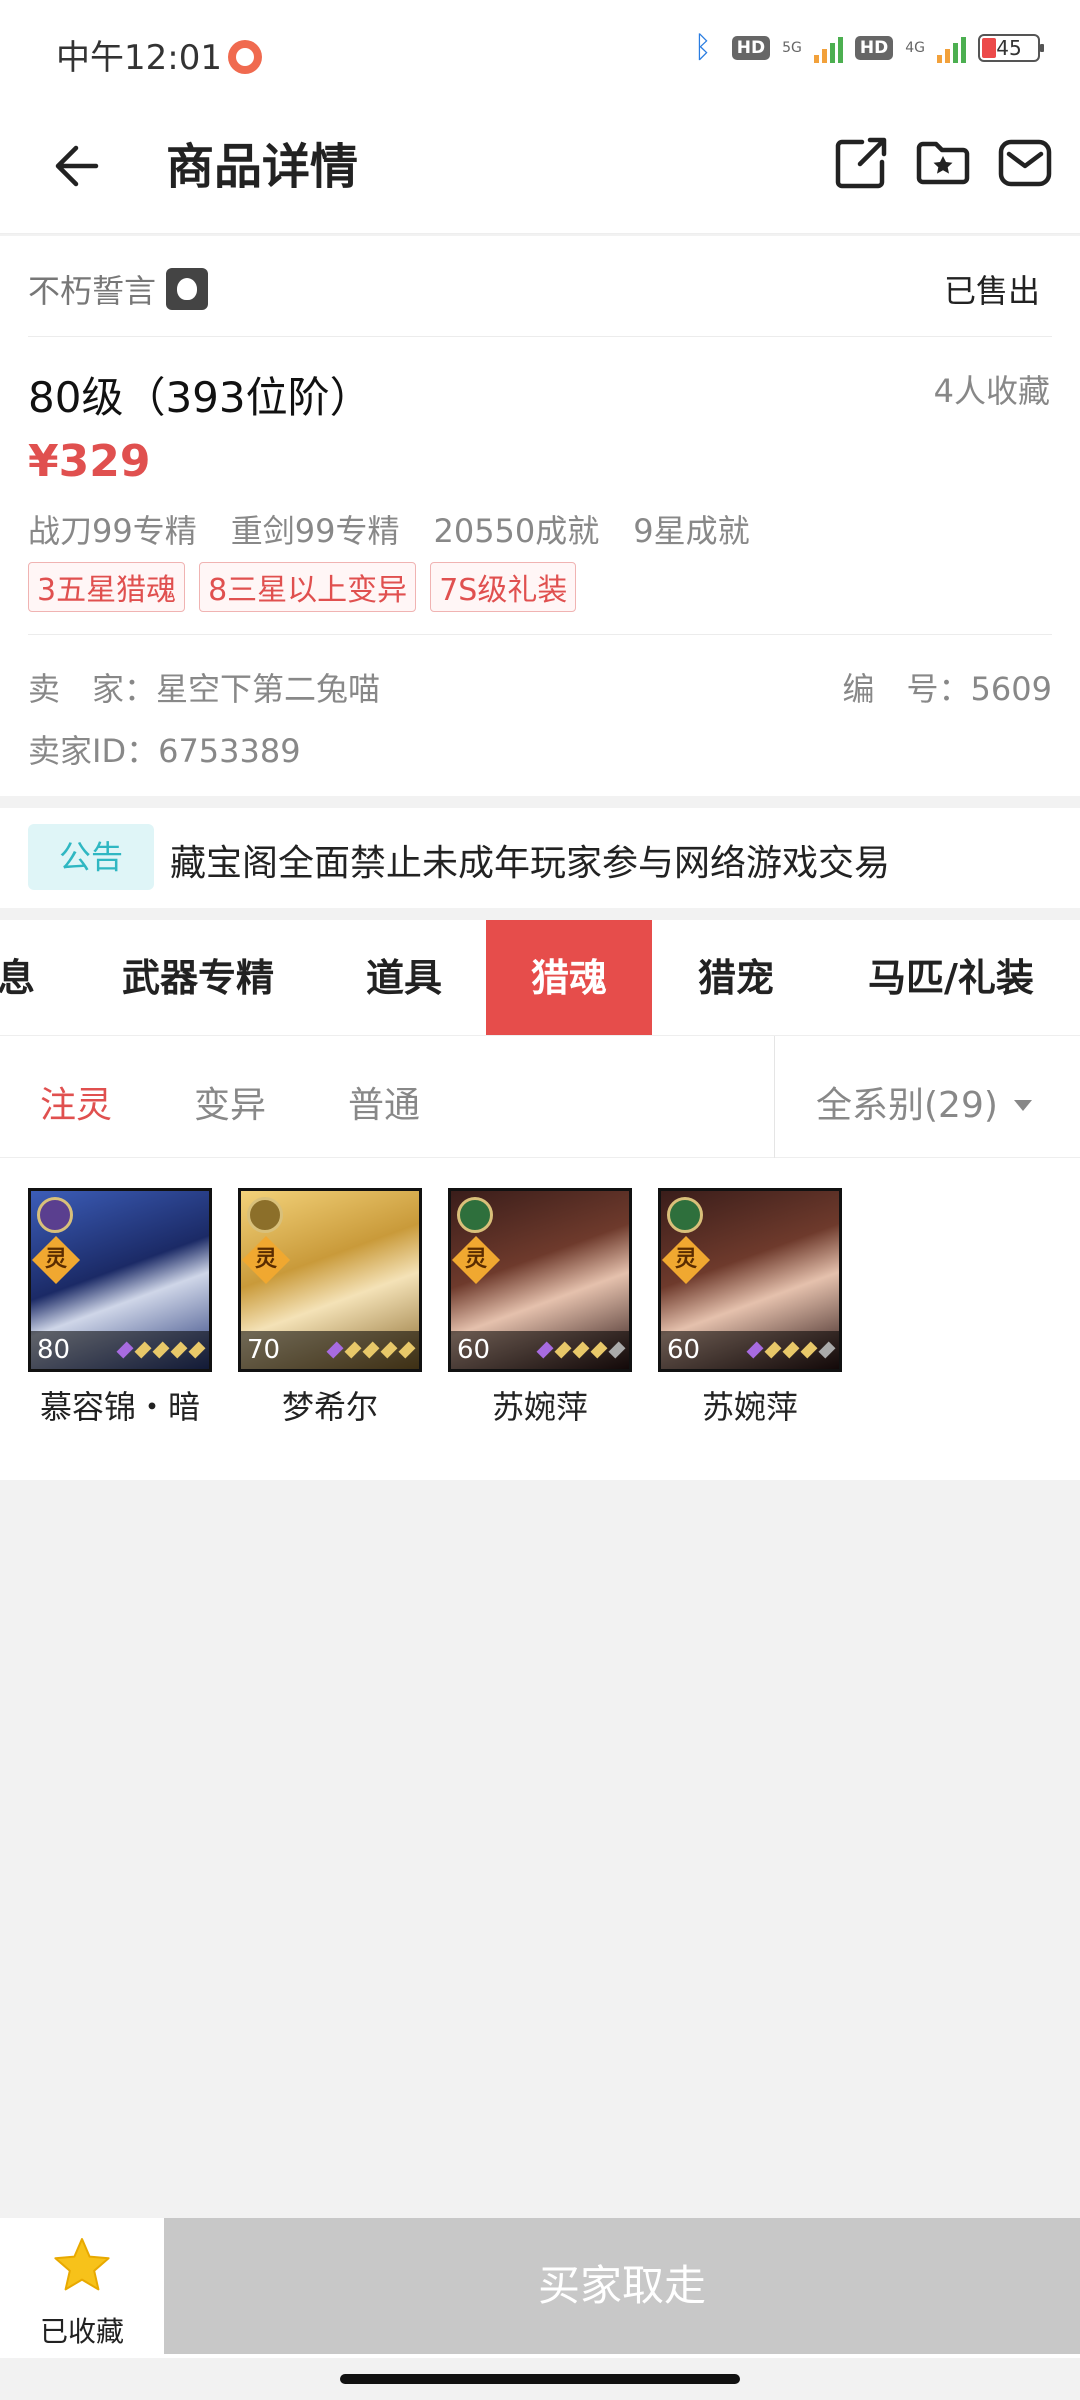  I want to click on status-time: 中午12:01, so click(159, 54).